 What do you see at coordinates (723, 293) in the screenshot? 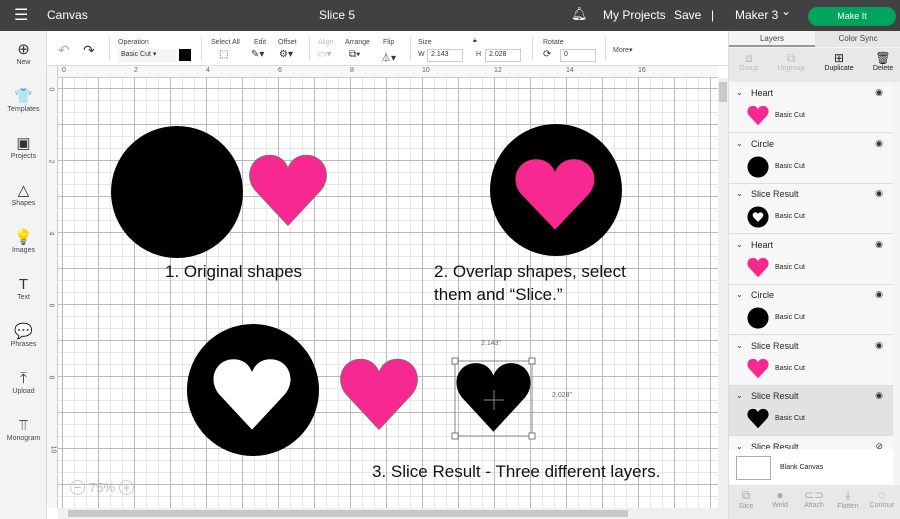
I see `vertical-scrollbar` at bounding box center [723, 293].